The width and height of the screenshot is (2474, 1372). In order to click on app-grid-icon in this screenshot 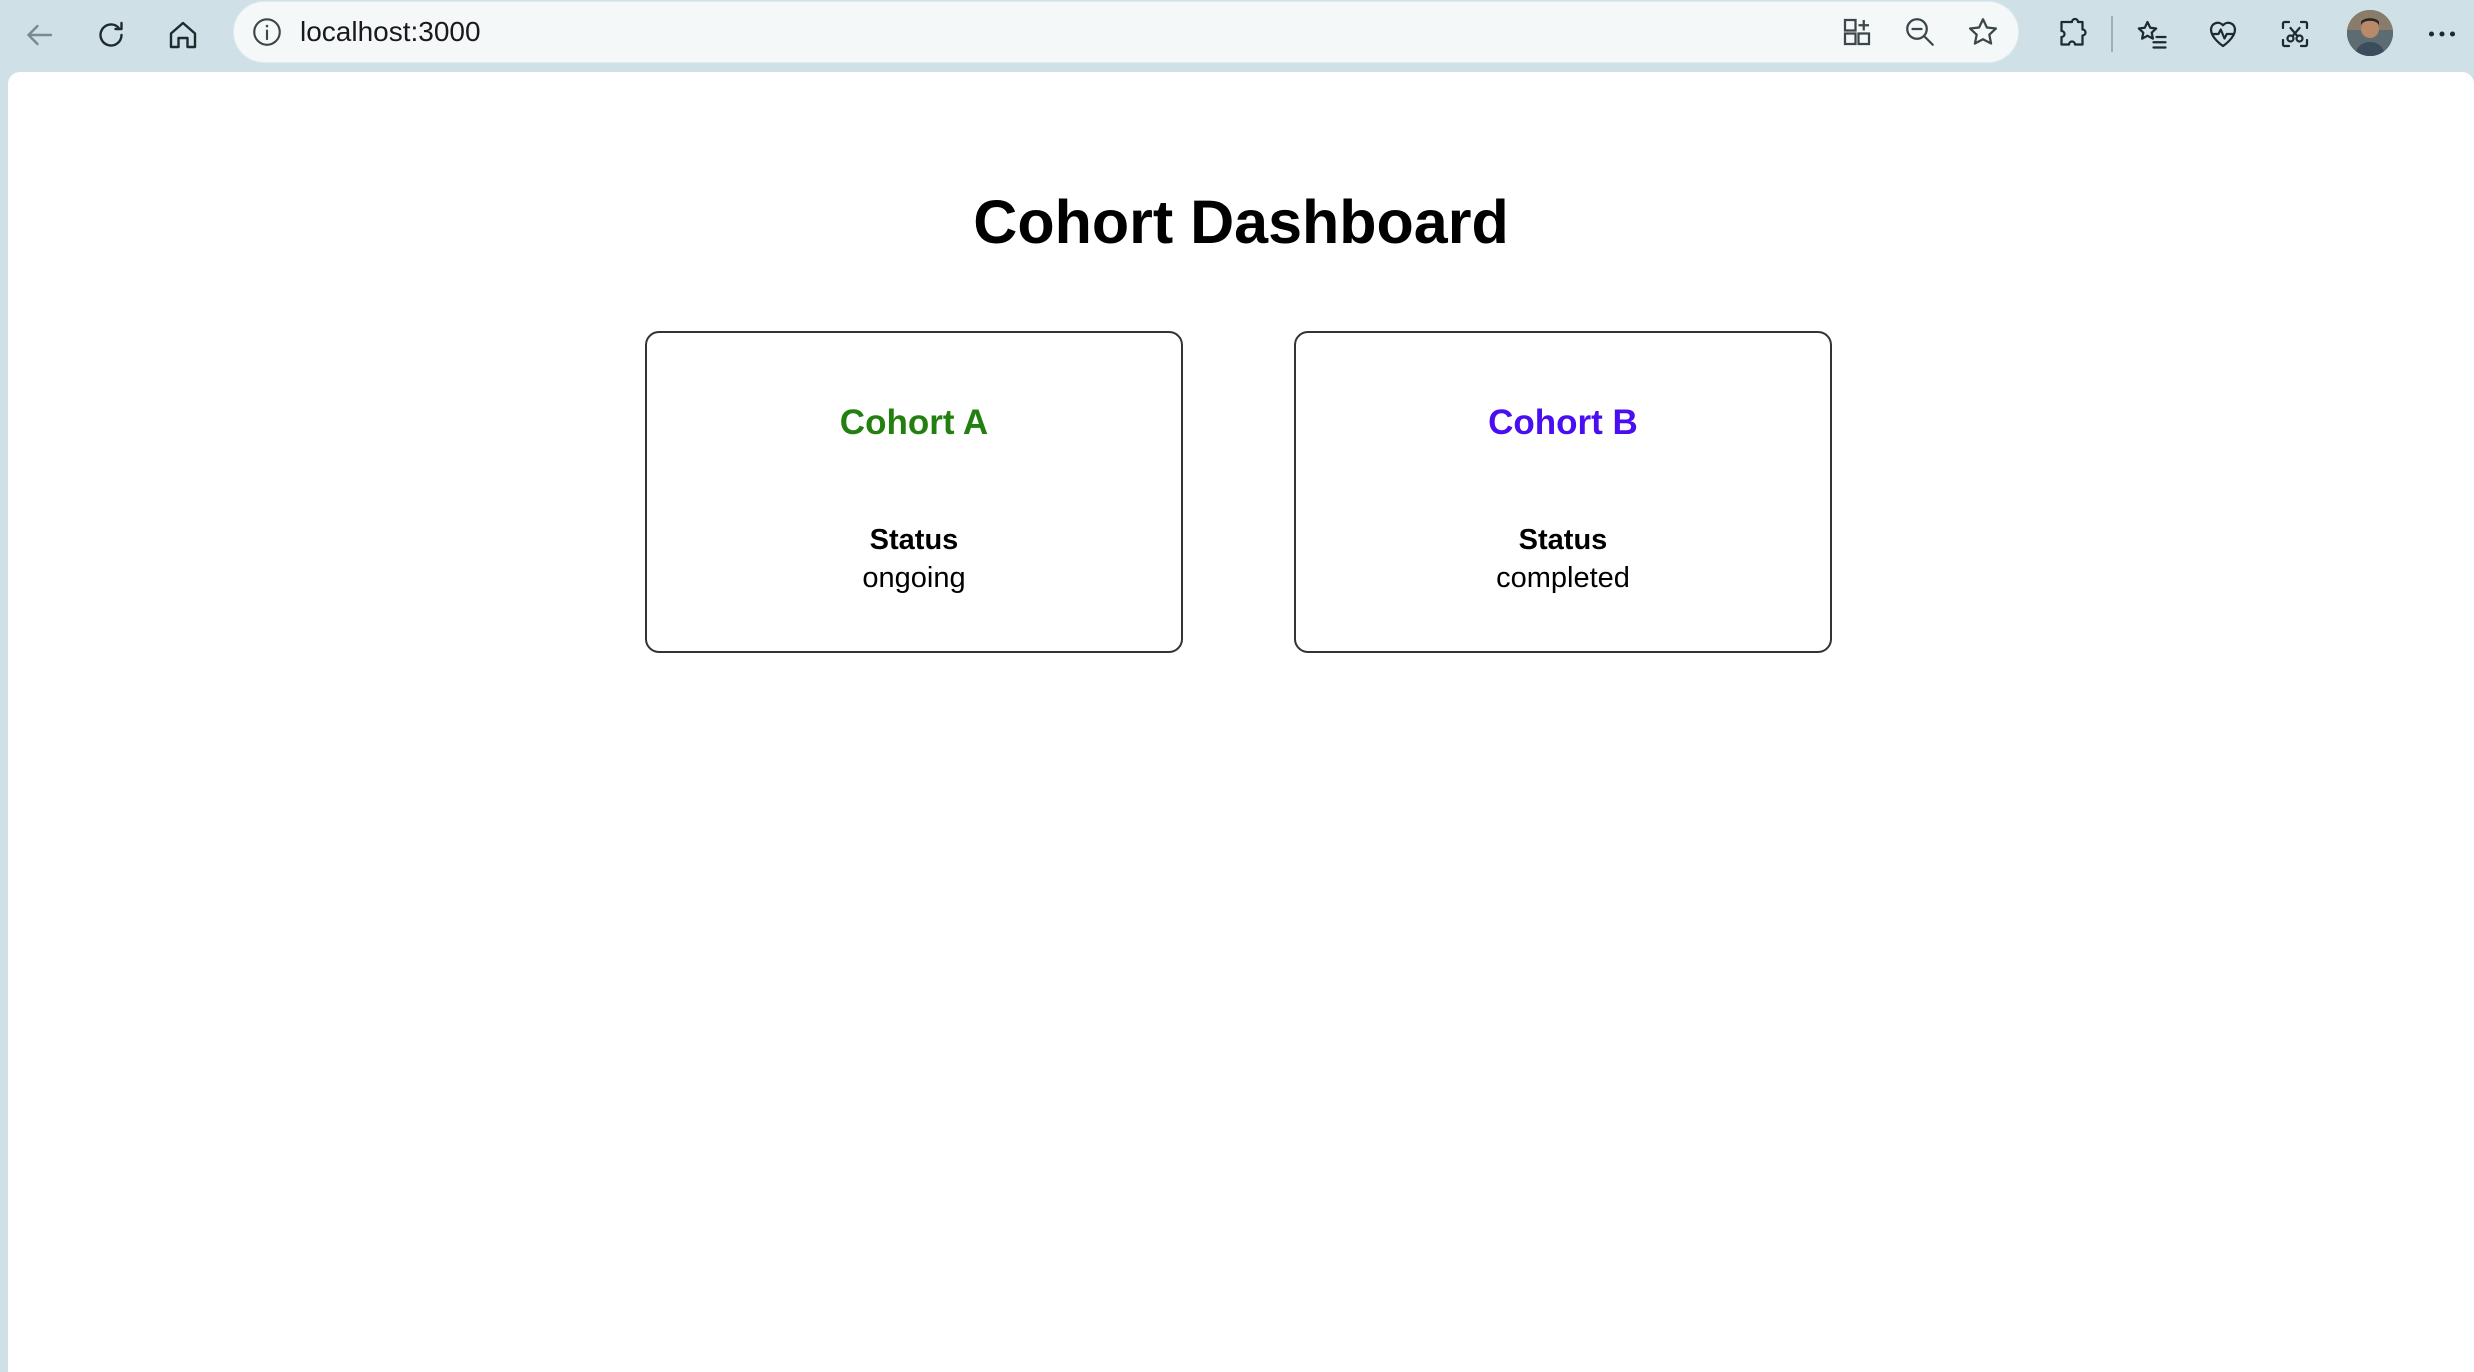, I will do `click(1857, 32)`.